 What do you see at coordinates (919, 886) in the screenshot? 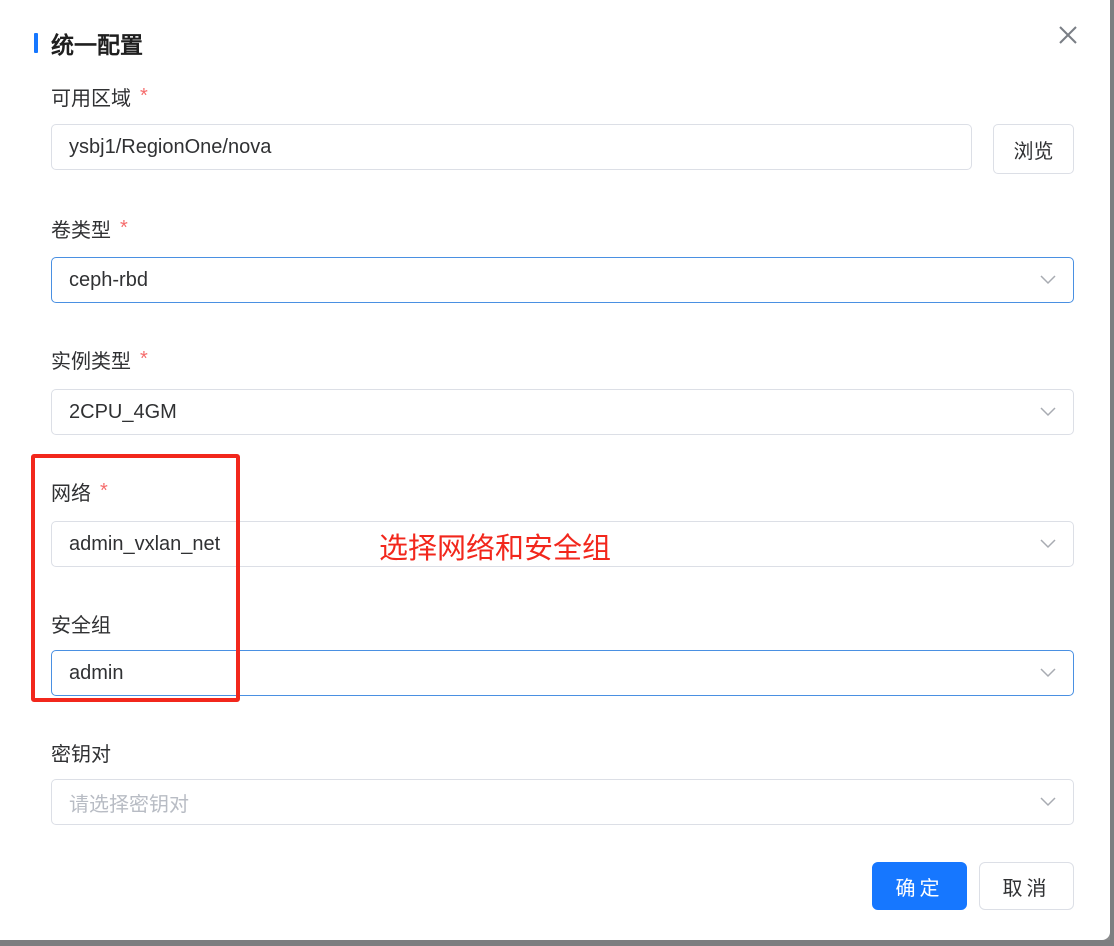
I see `confirm-button: 确定` at bounding box center [919, 886].